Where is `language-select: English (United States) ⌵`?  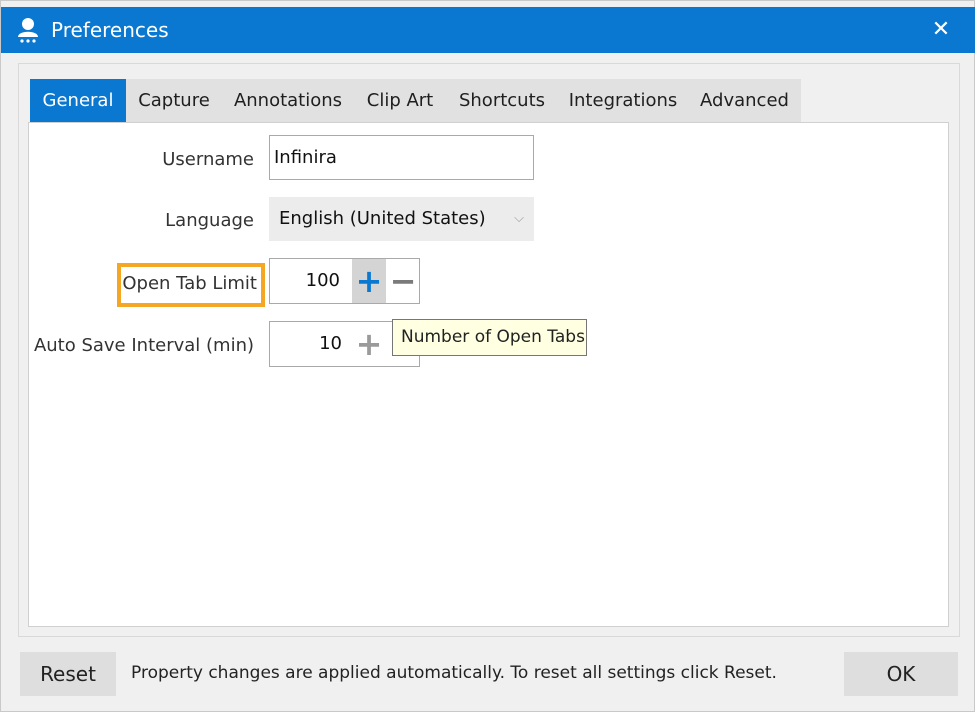
language-select: English (United States) ⌵ is located at coordinates (401, 219).